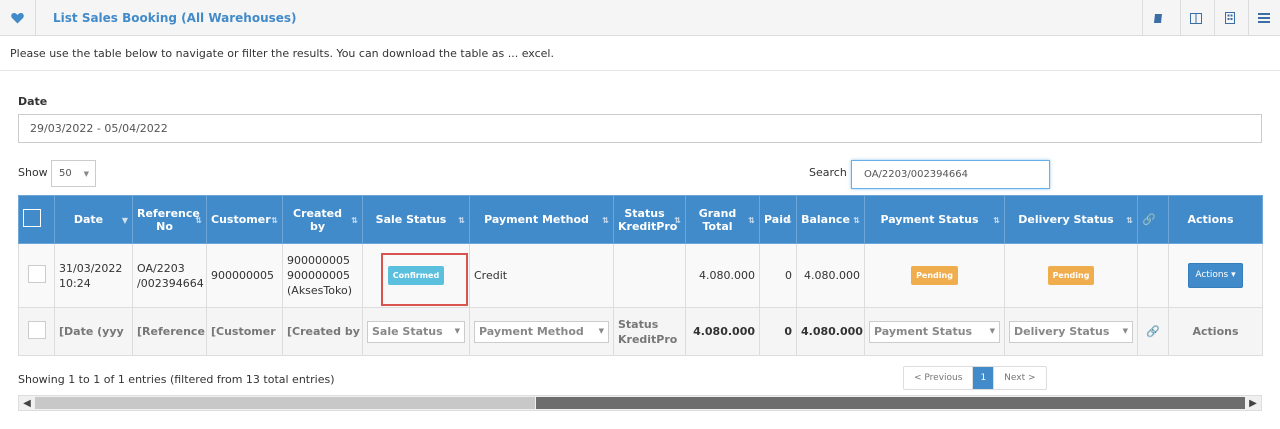  Describe the element at coordinates (778, 331) in the screenshot. I see `total-paid: 0` at that location.